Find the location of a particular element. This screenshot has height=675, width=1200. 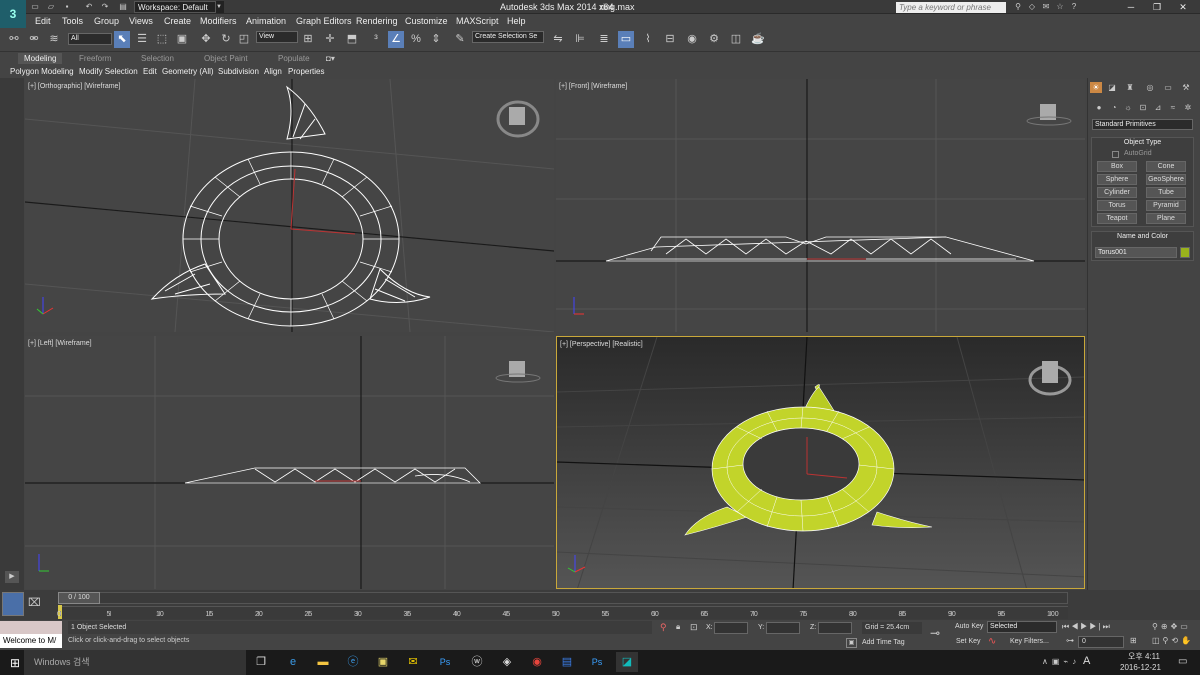

chrome-icon: ◉ is located at coordinates (537, 662).